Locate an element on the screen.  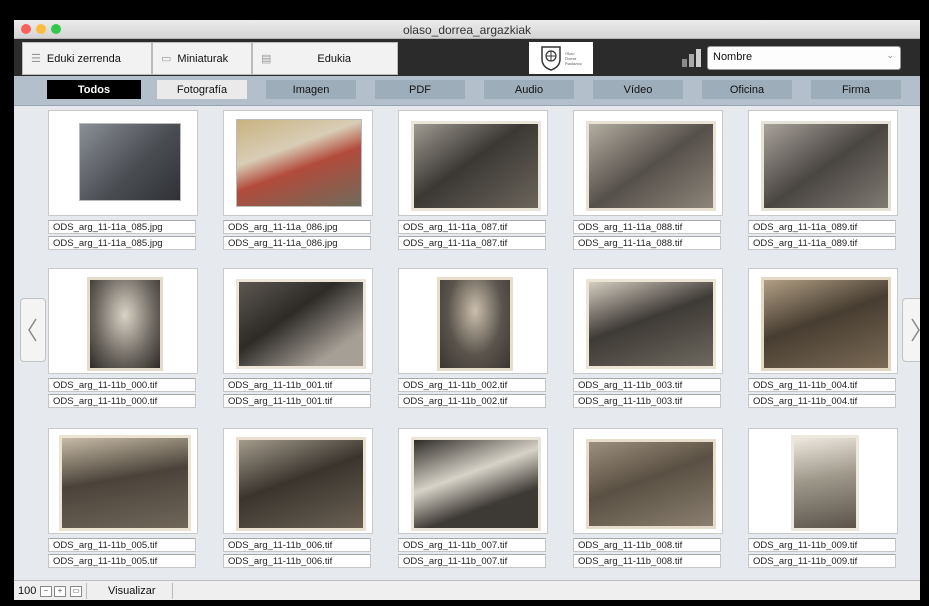
file-name: ODS_arg_11-11b_004.tif is located at coordinates (822, 385).